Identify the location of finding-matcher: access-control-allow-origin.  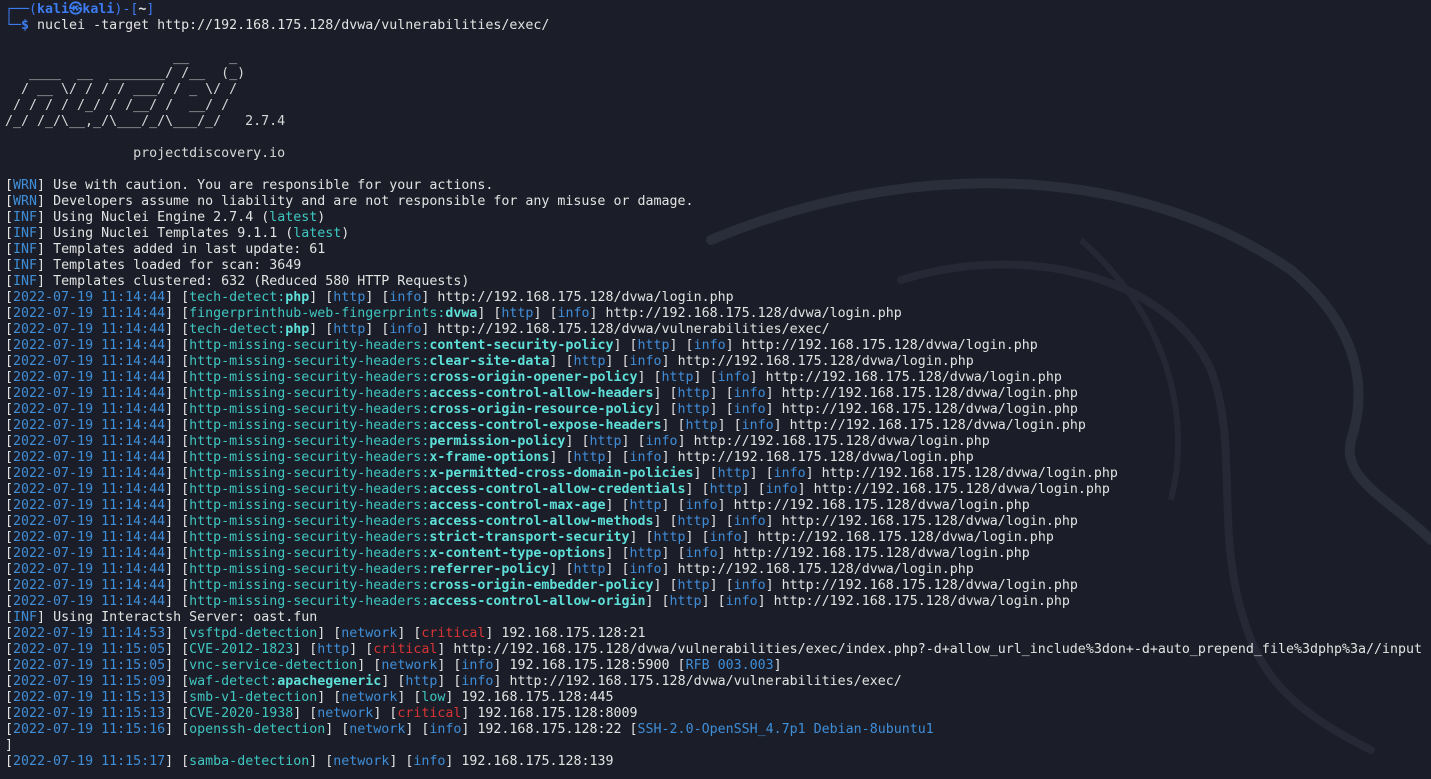
(537, 601).